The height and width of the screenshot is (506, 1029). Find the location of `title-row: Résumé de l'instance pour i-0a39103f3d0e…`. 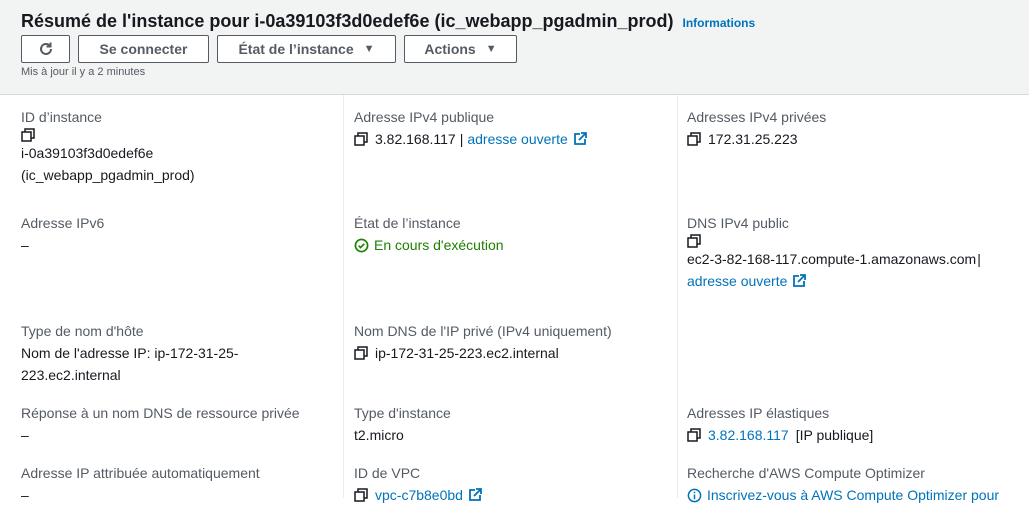

title-row: Résumé de l'instance pour i-0a39103f3d0e… is located at coordinates (388, 21).